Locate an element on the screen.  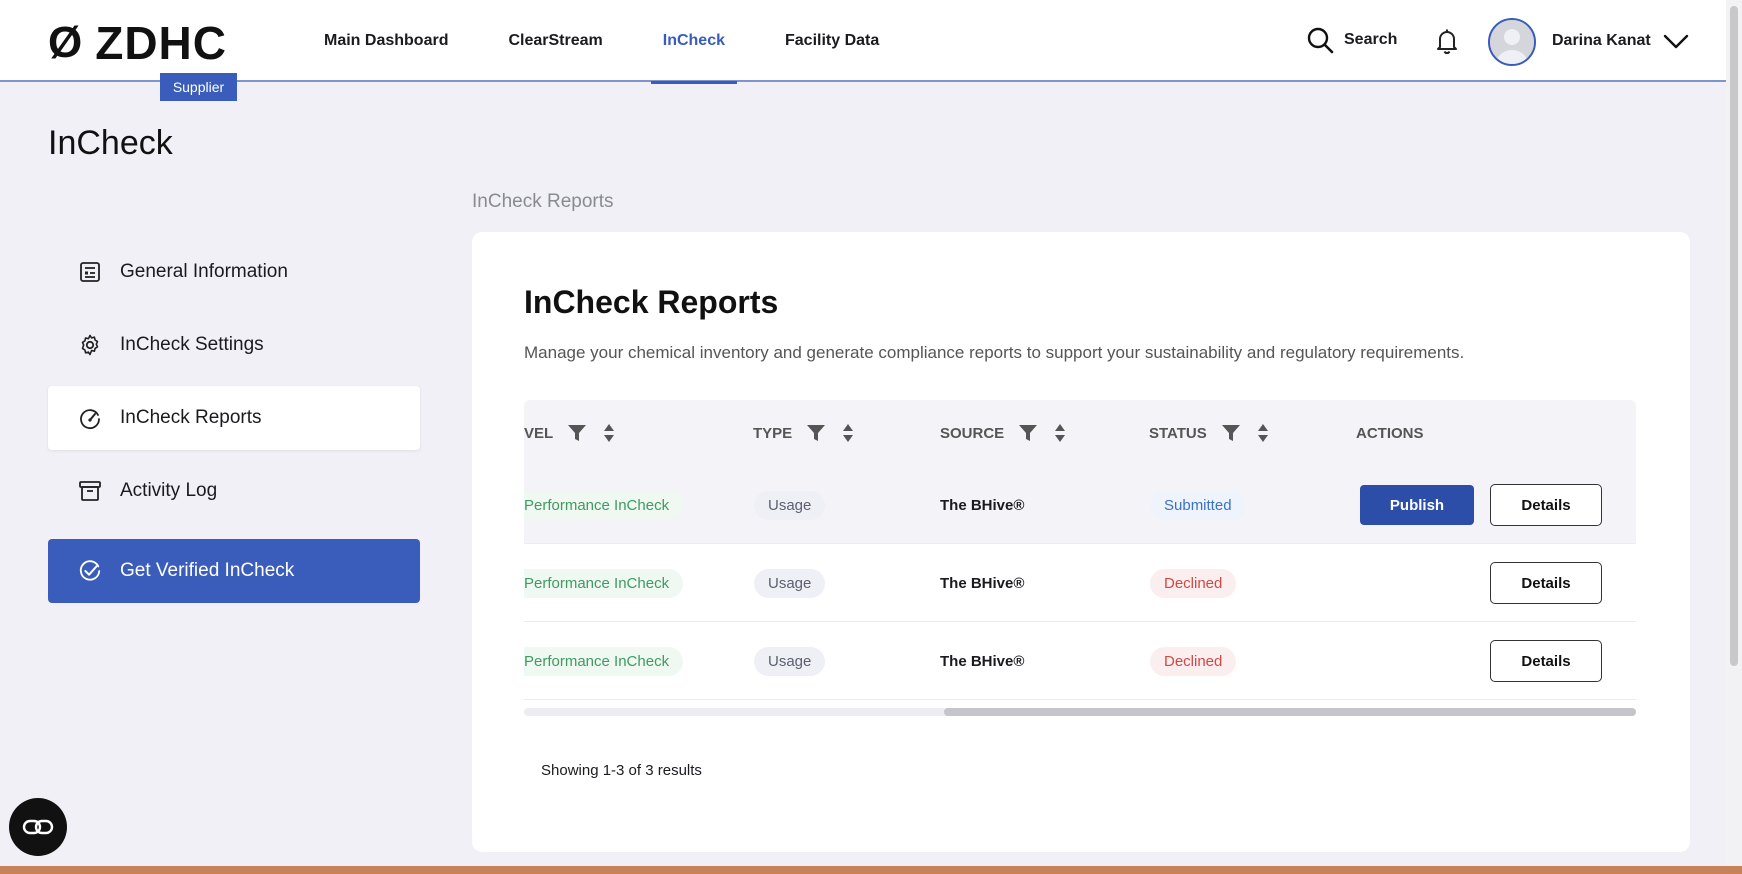
sidebar-item-general-information: General Information is located at coordinates (234, 272).